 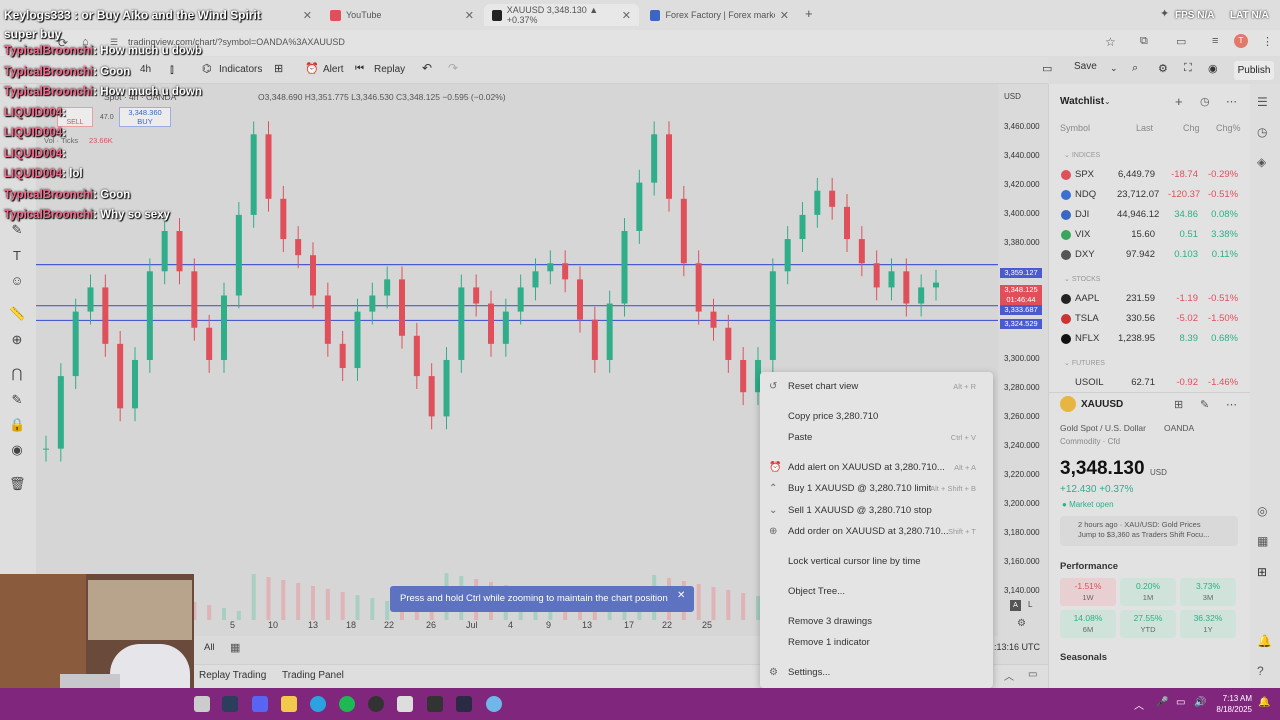 I want to click on performance-tile: -1.51% 1W, so click(x=1088, y=592).